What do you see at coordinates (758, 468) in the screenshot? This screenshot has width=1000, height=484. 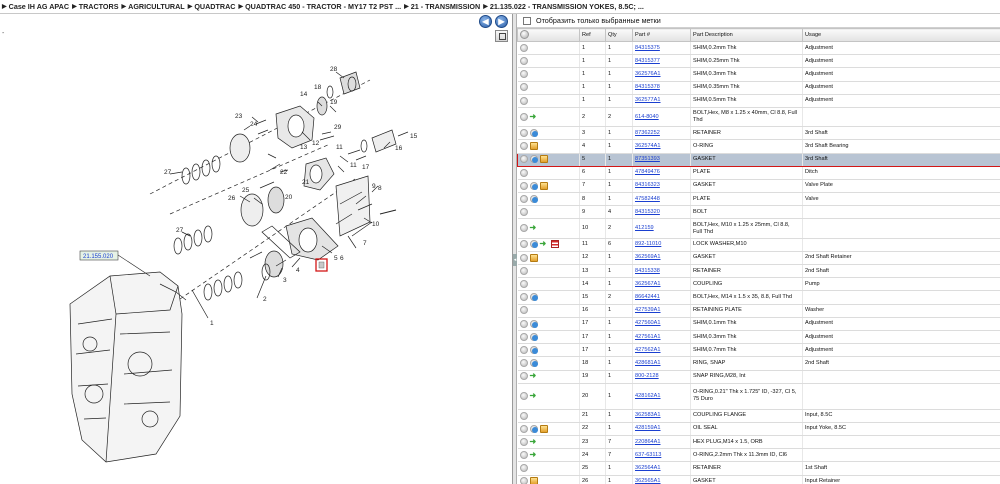 I see `table-row: 25 1 362564A1 RETAINER 1st Shaft` at bounding box center [758, 468].